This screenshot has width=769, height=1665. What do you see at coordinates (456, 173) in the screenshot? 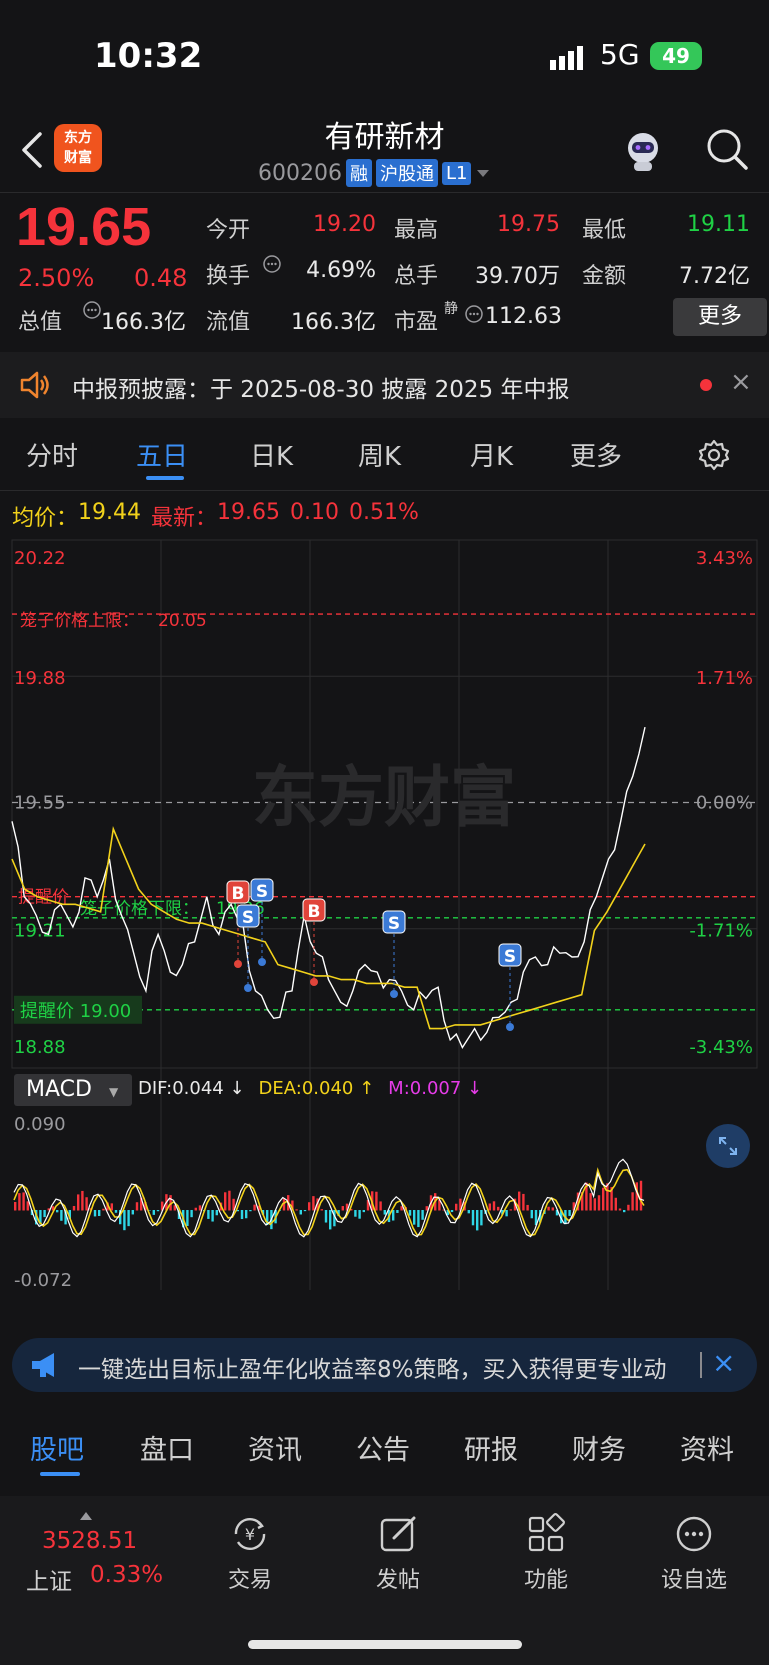
I see `tag-level: L1` at bounding box center [456, 173].